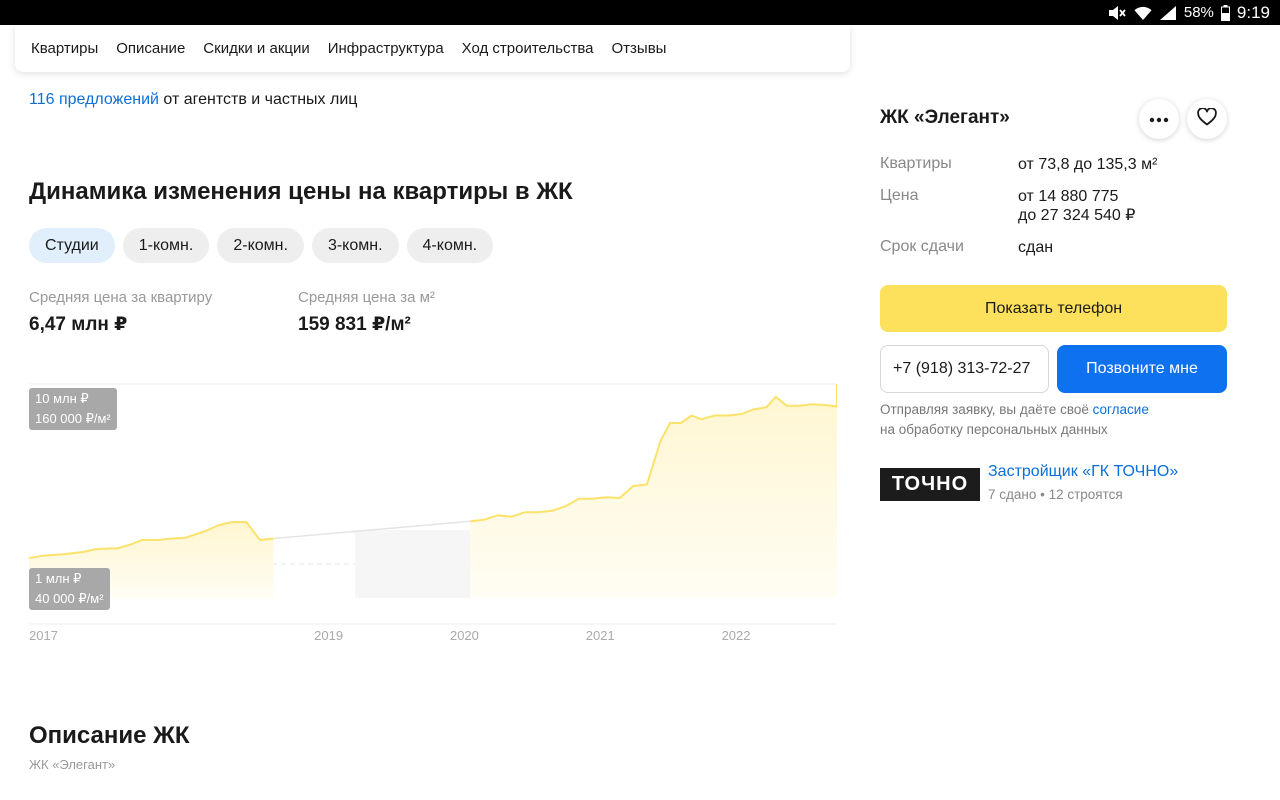 The width and height of the screenshot is (1280, 800). Describe the element at coordinates (930, 484) in the screenshot. I see `developer-logo: ТОЧНО` at that location.